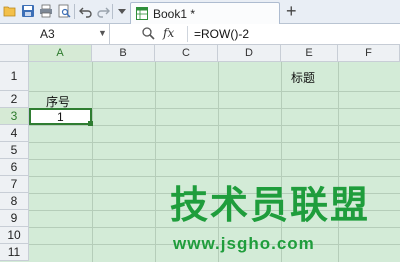 The height and width of the screenshot is (262, 400). Describe the element at coordinates (14, 235) in the screenshot. I see `row-header-10: 10` at that location.